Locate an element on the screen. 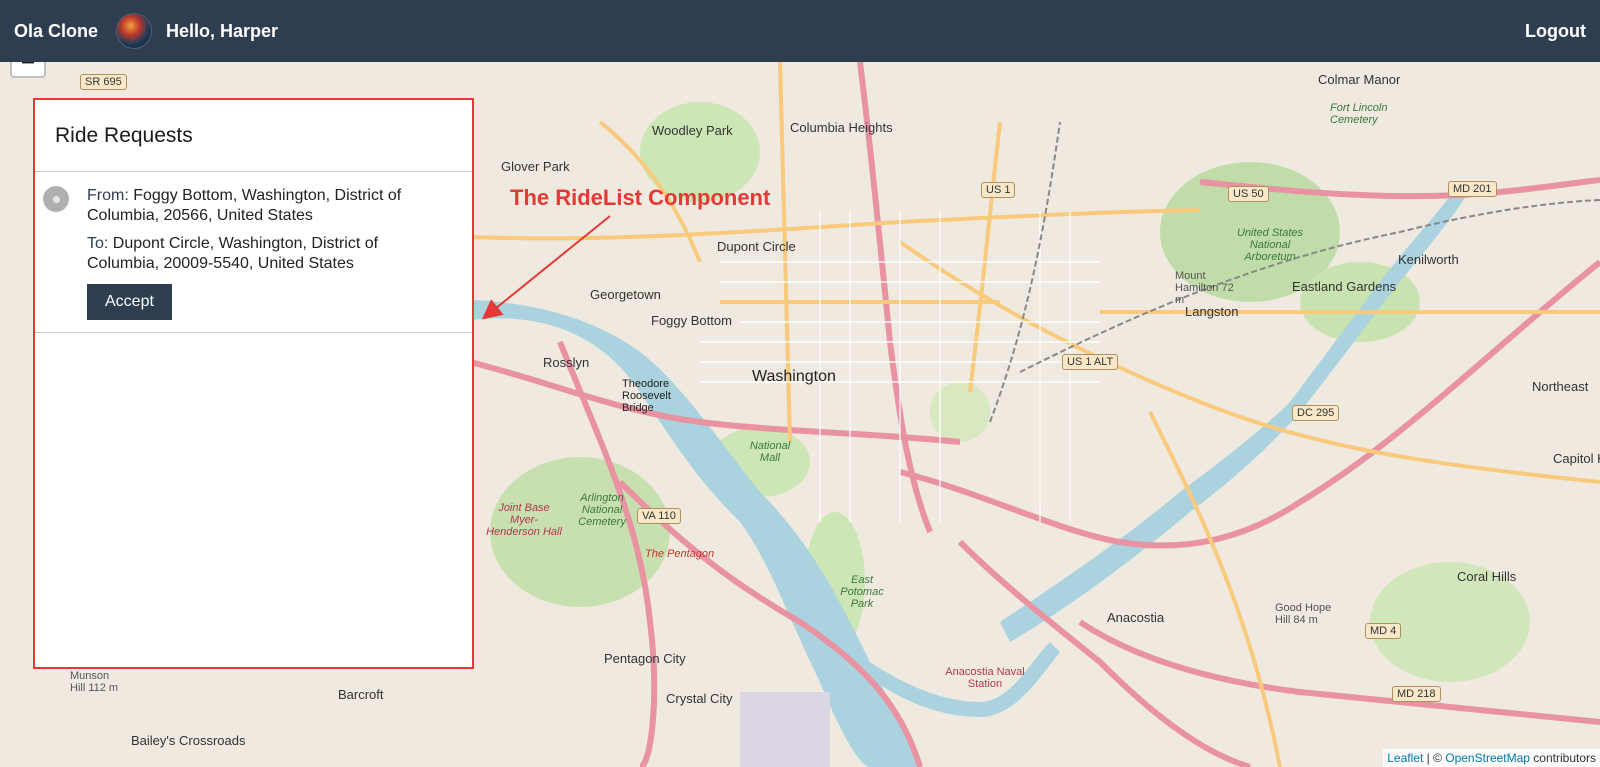 The height and width of the screenshot is (767, 1600). road-shield: US 50 is located at coordinates (1248, 194).